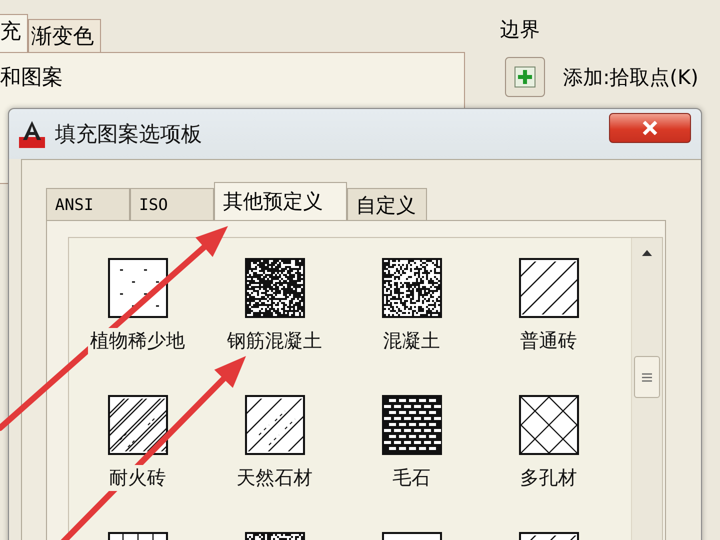 The image size is (720, 540). What do you see at coordinates (64, 35) in the screenshot?
I see `tab: 渐变色` at bounding box center [64, 35].